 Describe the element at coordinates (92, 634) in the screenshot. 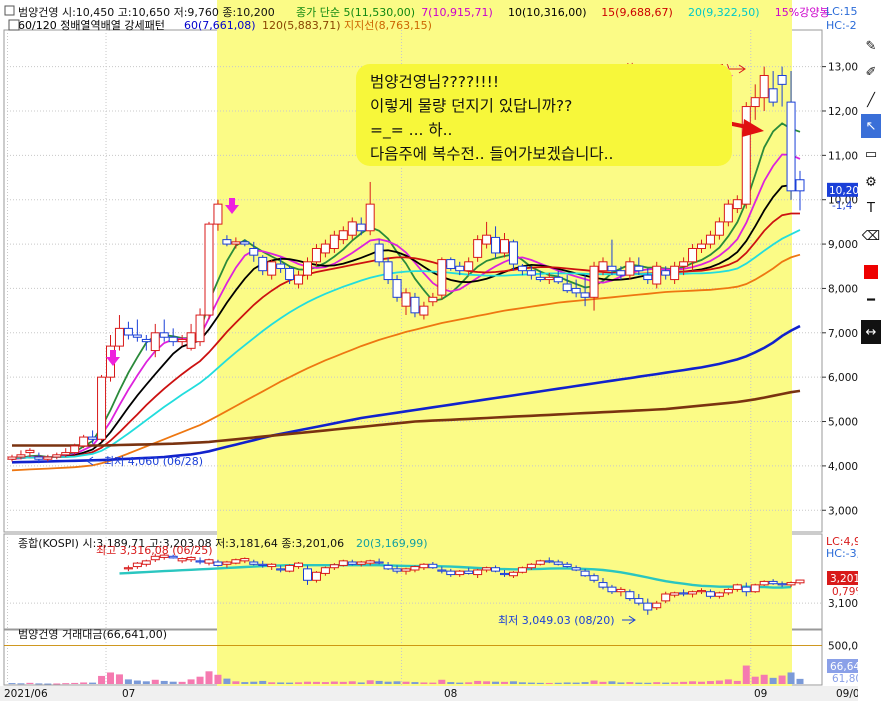

I see `volume-info-text: 범양건영 거래대금(66,641,00)` at that location.